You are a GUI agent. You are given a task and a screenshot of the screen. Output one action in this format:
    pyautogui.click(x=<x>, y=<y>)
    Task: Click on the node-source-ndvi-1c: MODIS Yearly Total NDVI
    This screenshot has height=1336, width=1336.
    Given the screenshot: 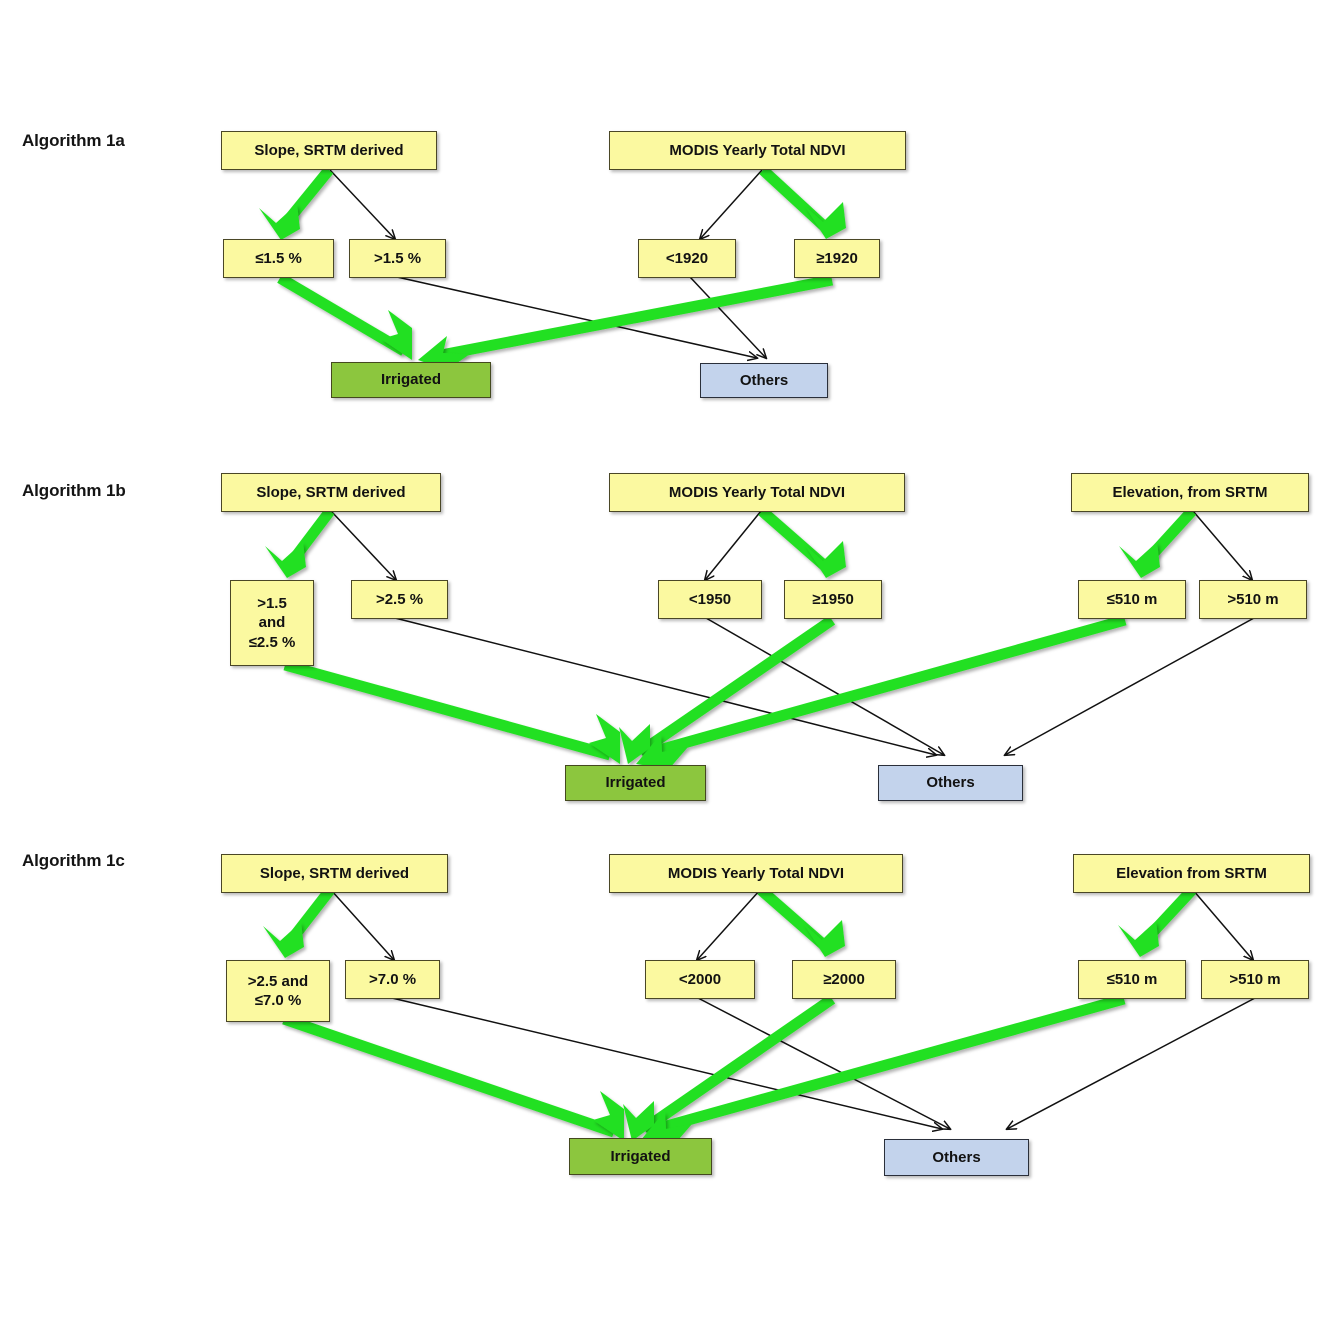 What is the action you would take?
    pyautogui.click(x=756, y=873)
    